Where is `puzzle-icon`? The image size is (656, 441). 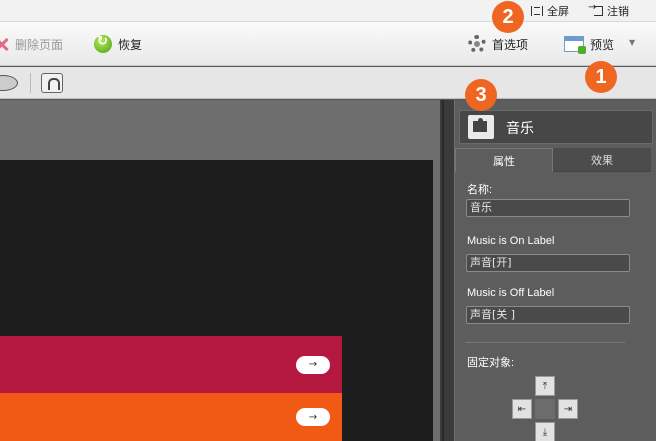 puzzle-icon is located at coordinates (481, 127).